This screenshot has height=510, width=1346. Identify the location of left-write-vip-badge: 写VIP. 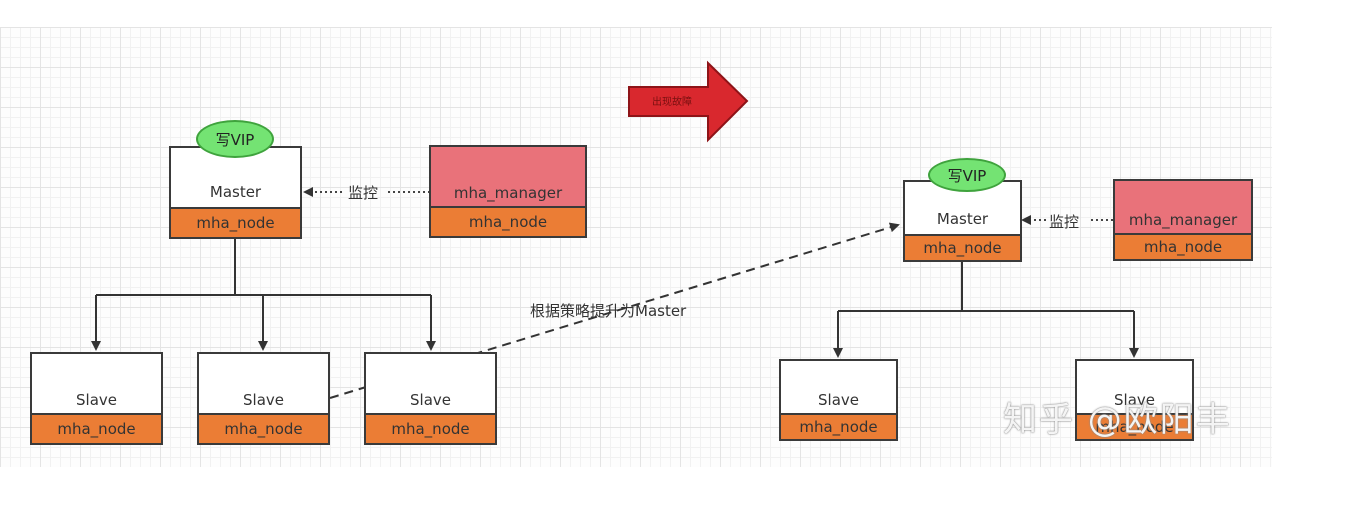
(235, 139).